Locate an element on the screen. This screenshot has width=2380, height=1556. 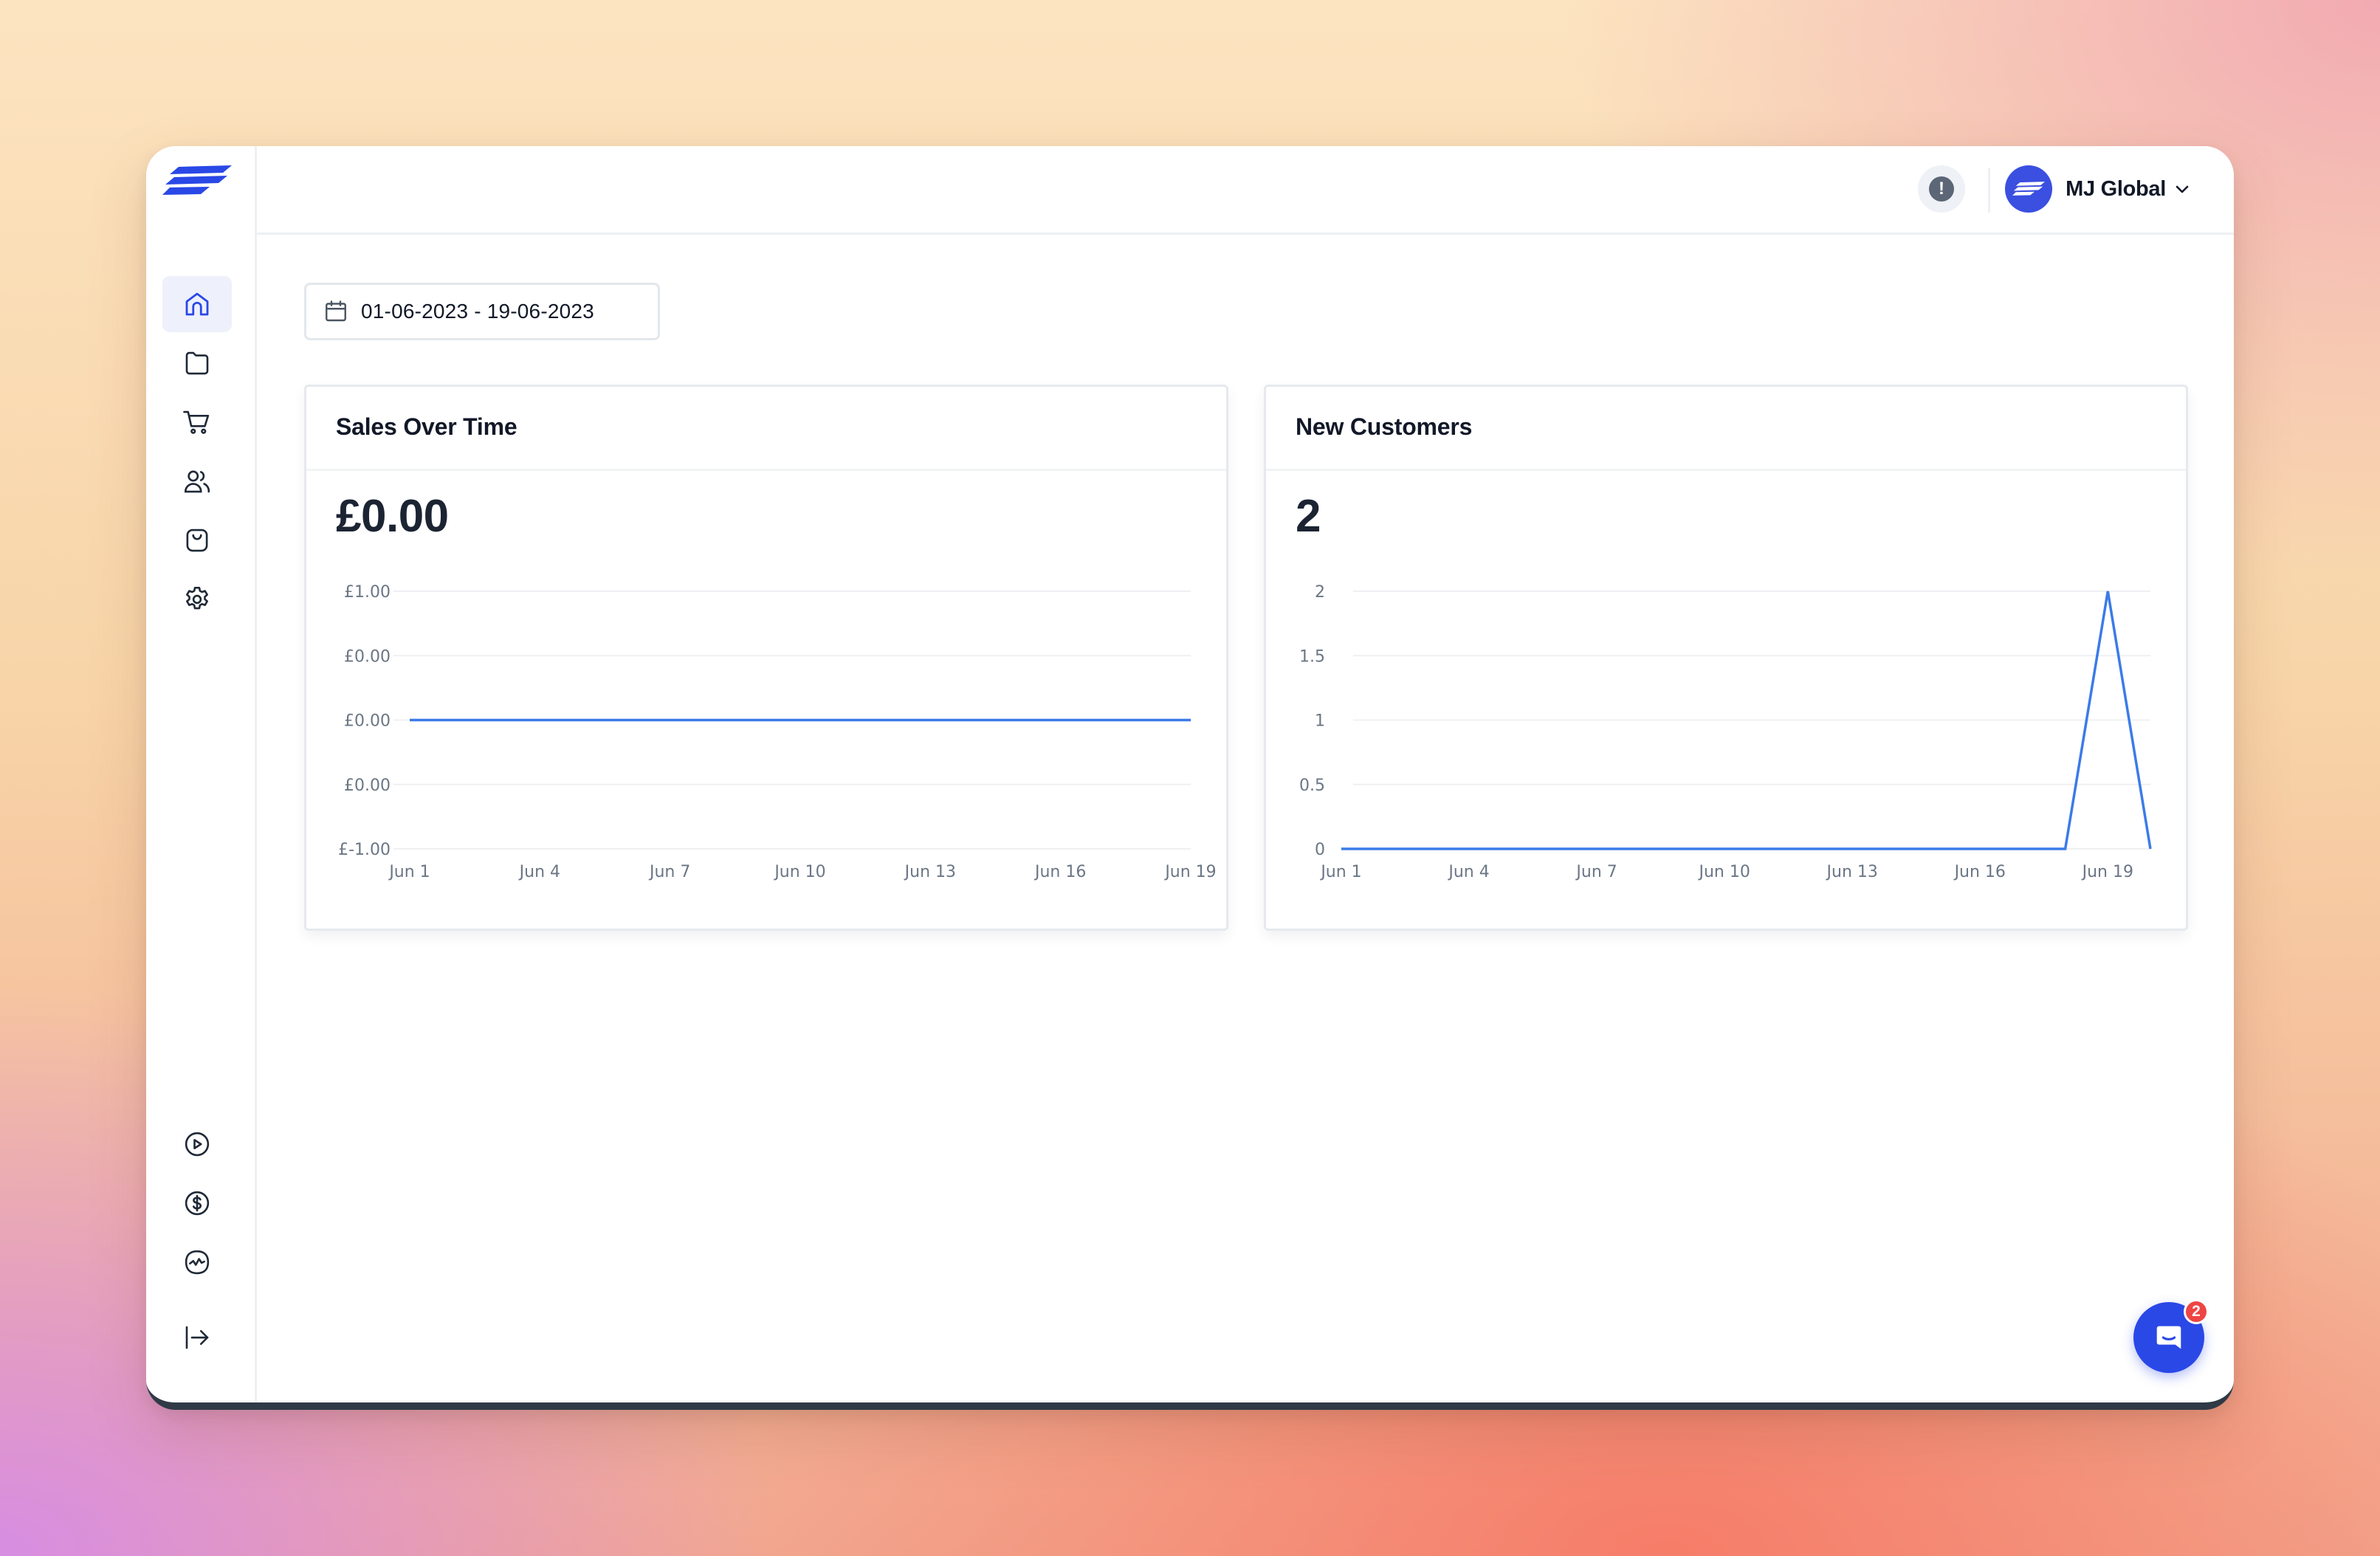
calendar-icon is located at coordinates (336, 311).